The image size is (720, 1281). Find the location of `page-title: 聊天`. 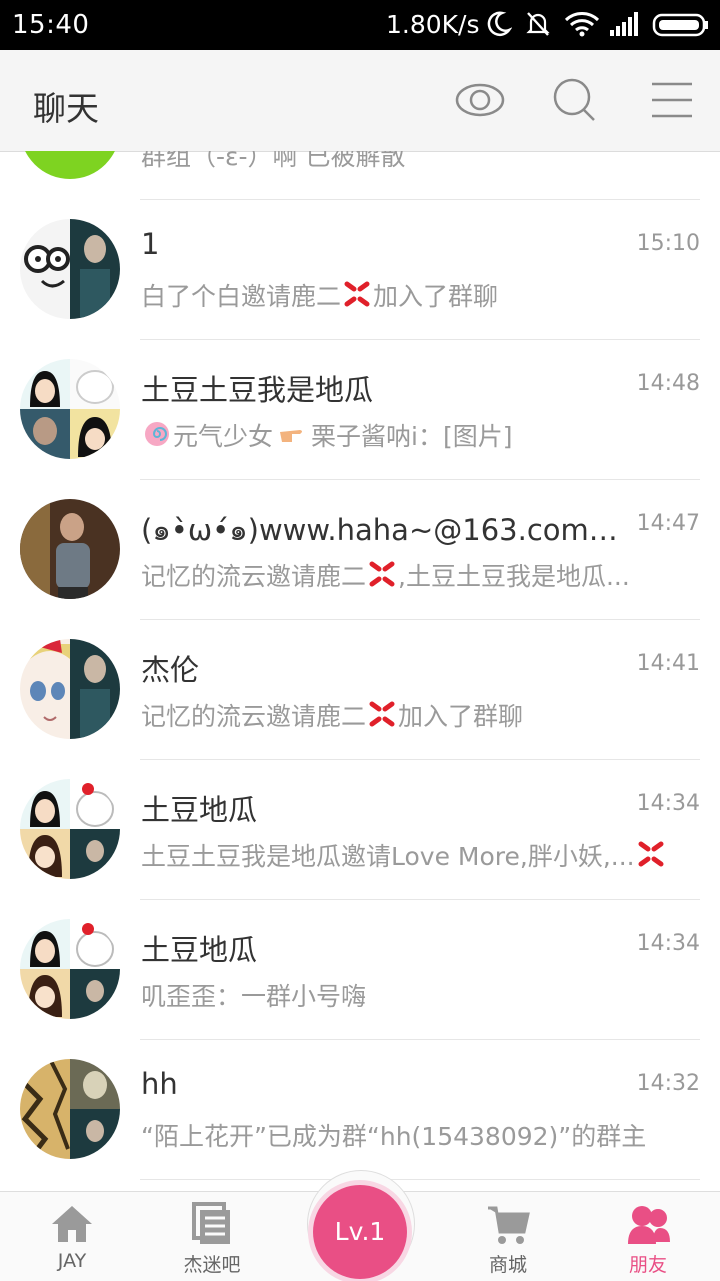

page-title: 聊天 is located at coordinates (66, 108).